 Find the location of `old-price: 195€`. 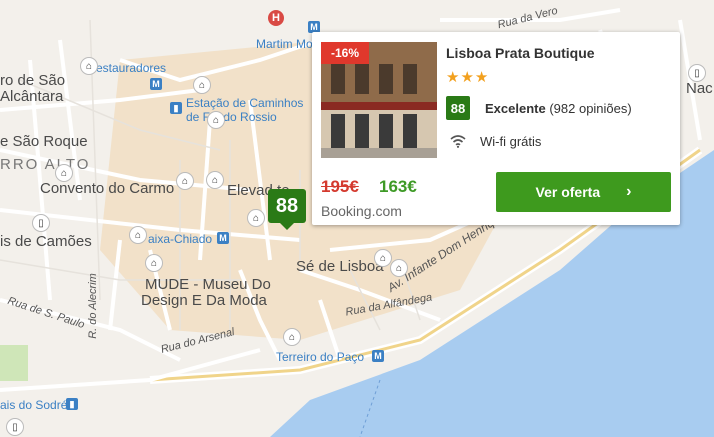

old-price: 195€ is located at coordinates (340, 186).